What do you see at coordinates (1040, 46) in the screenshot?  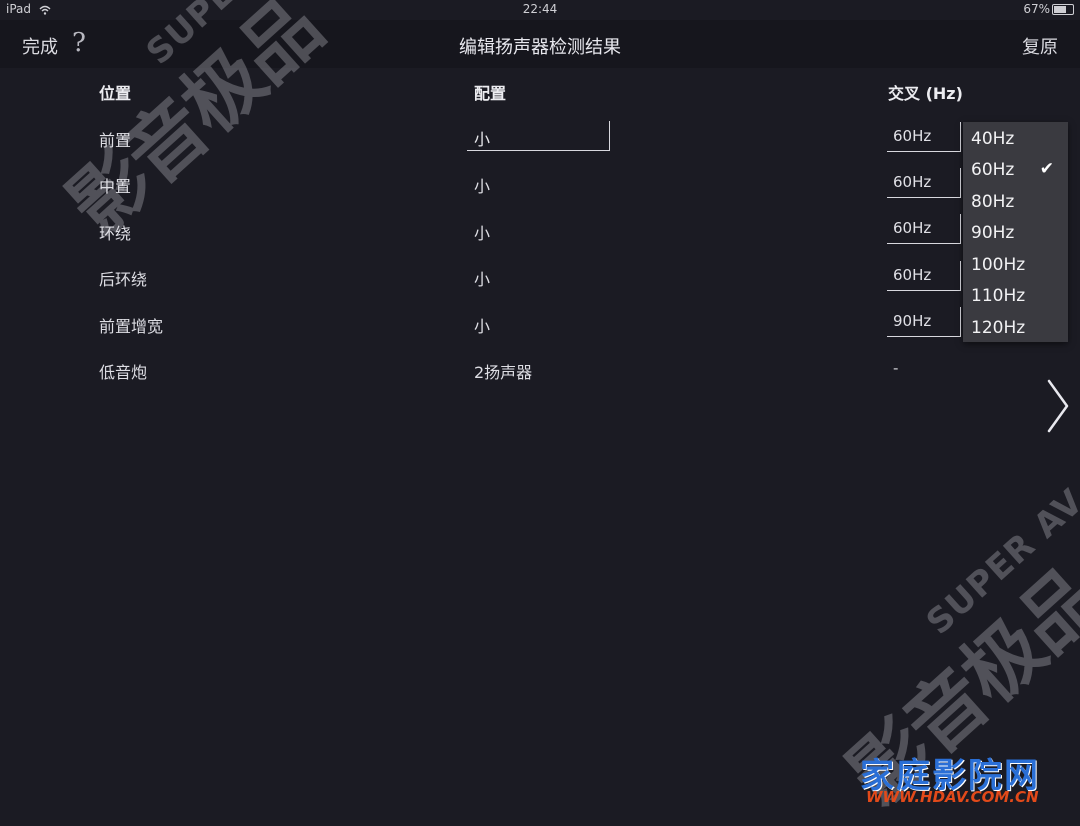 I see `restore-button: 复原` at bounding box center [1040, 46].